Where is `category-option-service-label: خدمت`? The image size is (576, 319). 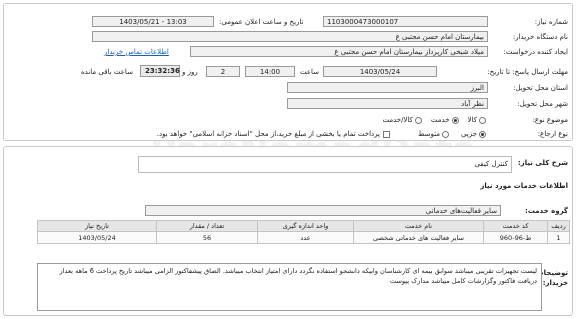
category-option-service-label: خدمت is located at coordinates (440, 120).